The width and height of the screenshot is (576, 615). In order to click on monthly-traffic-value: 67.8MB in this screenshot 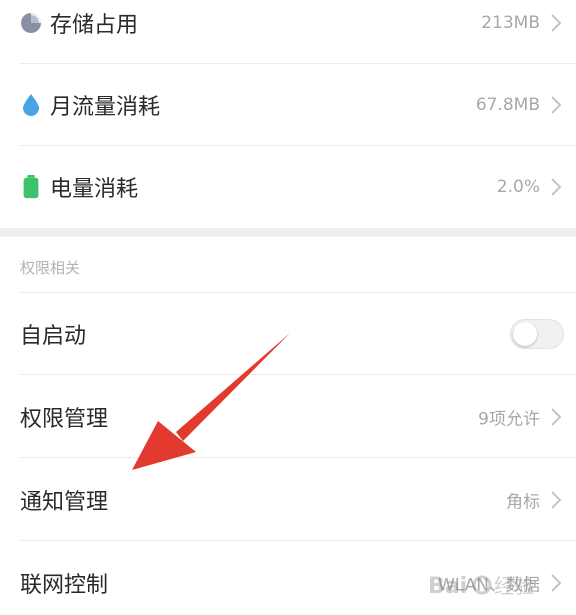, I will do `click(507, 105)`.